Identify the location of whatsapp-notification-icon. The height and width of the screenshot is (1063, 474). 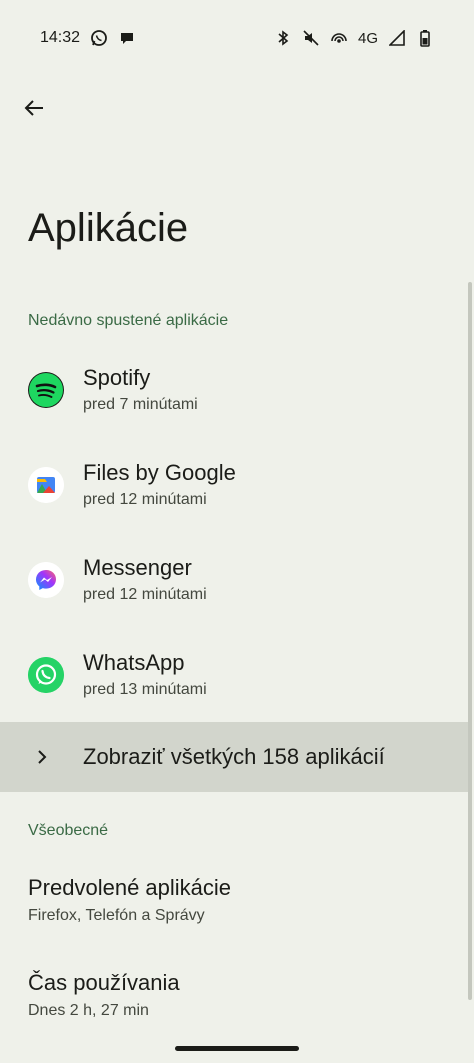
(99, 38).